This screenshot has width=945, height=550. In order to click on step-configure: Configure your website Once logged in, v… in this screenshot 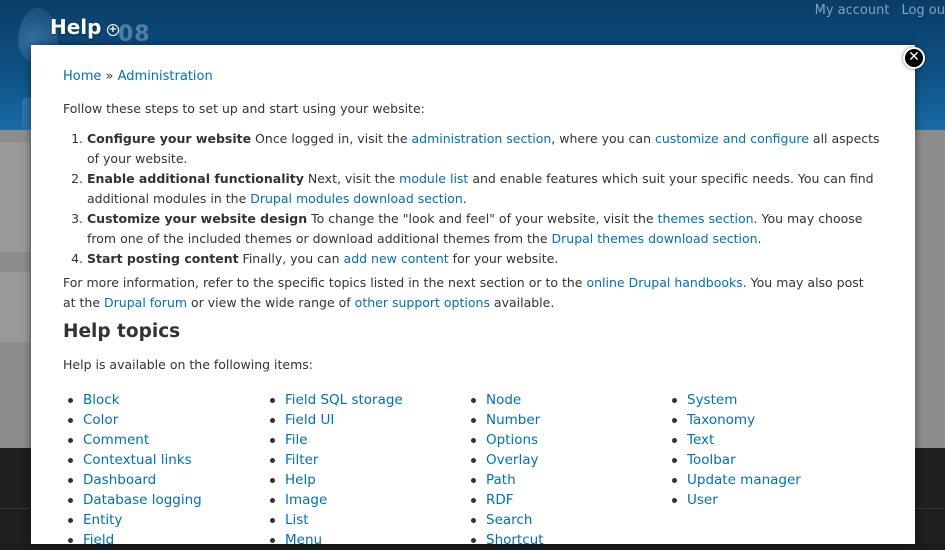, I will do `click(490, 149)`.